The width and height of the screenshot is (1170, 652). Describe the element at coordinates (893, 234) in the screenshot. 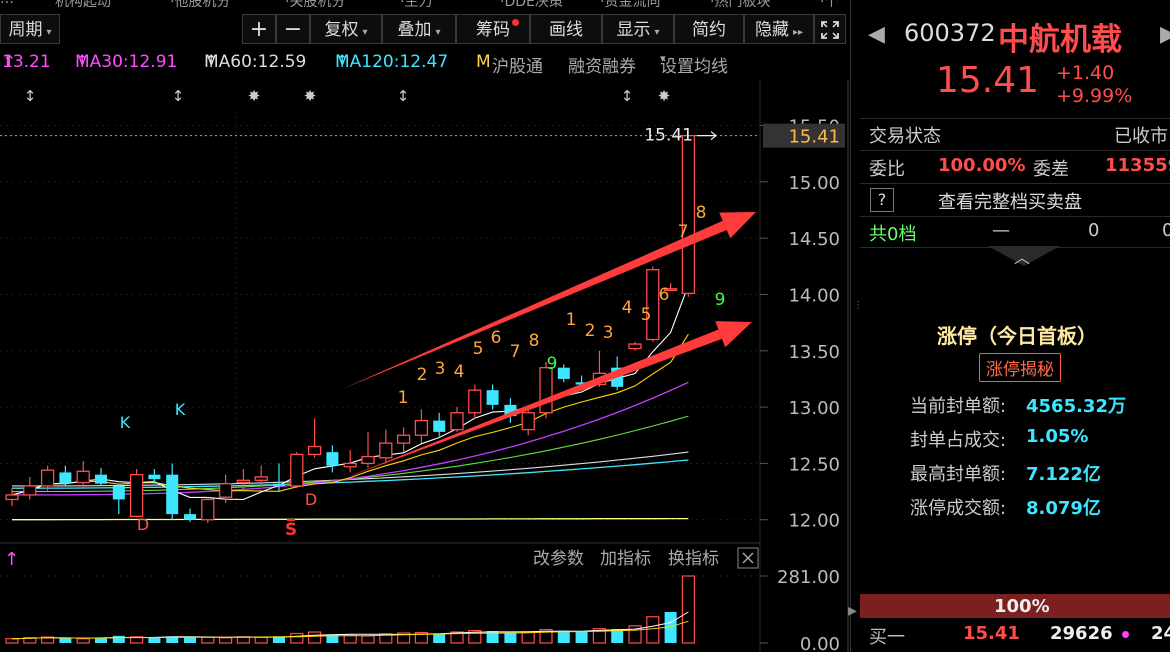

I see `total-levels-label: 共0档` at that location.